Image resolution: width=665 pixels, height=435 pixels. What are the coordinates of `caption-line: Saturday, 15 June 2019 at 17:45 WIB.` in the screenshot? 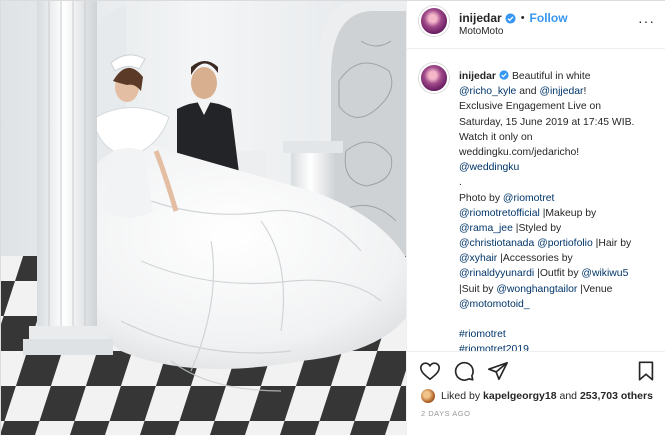 It's located at (559, 122).